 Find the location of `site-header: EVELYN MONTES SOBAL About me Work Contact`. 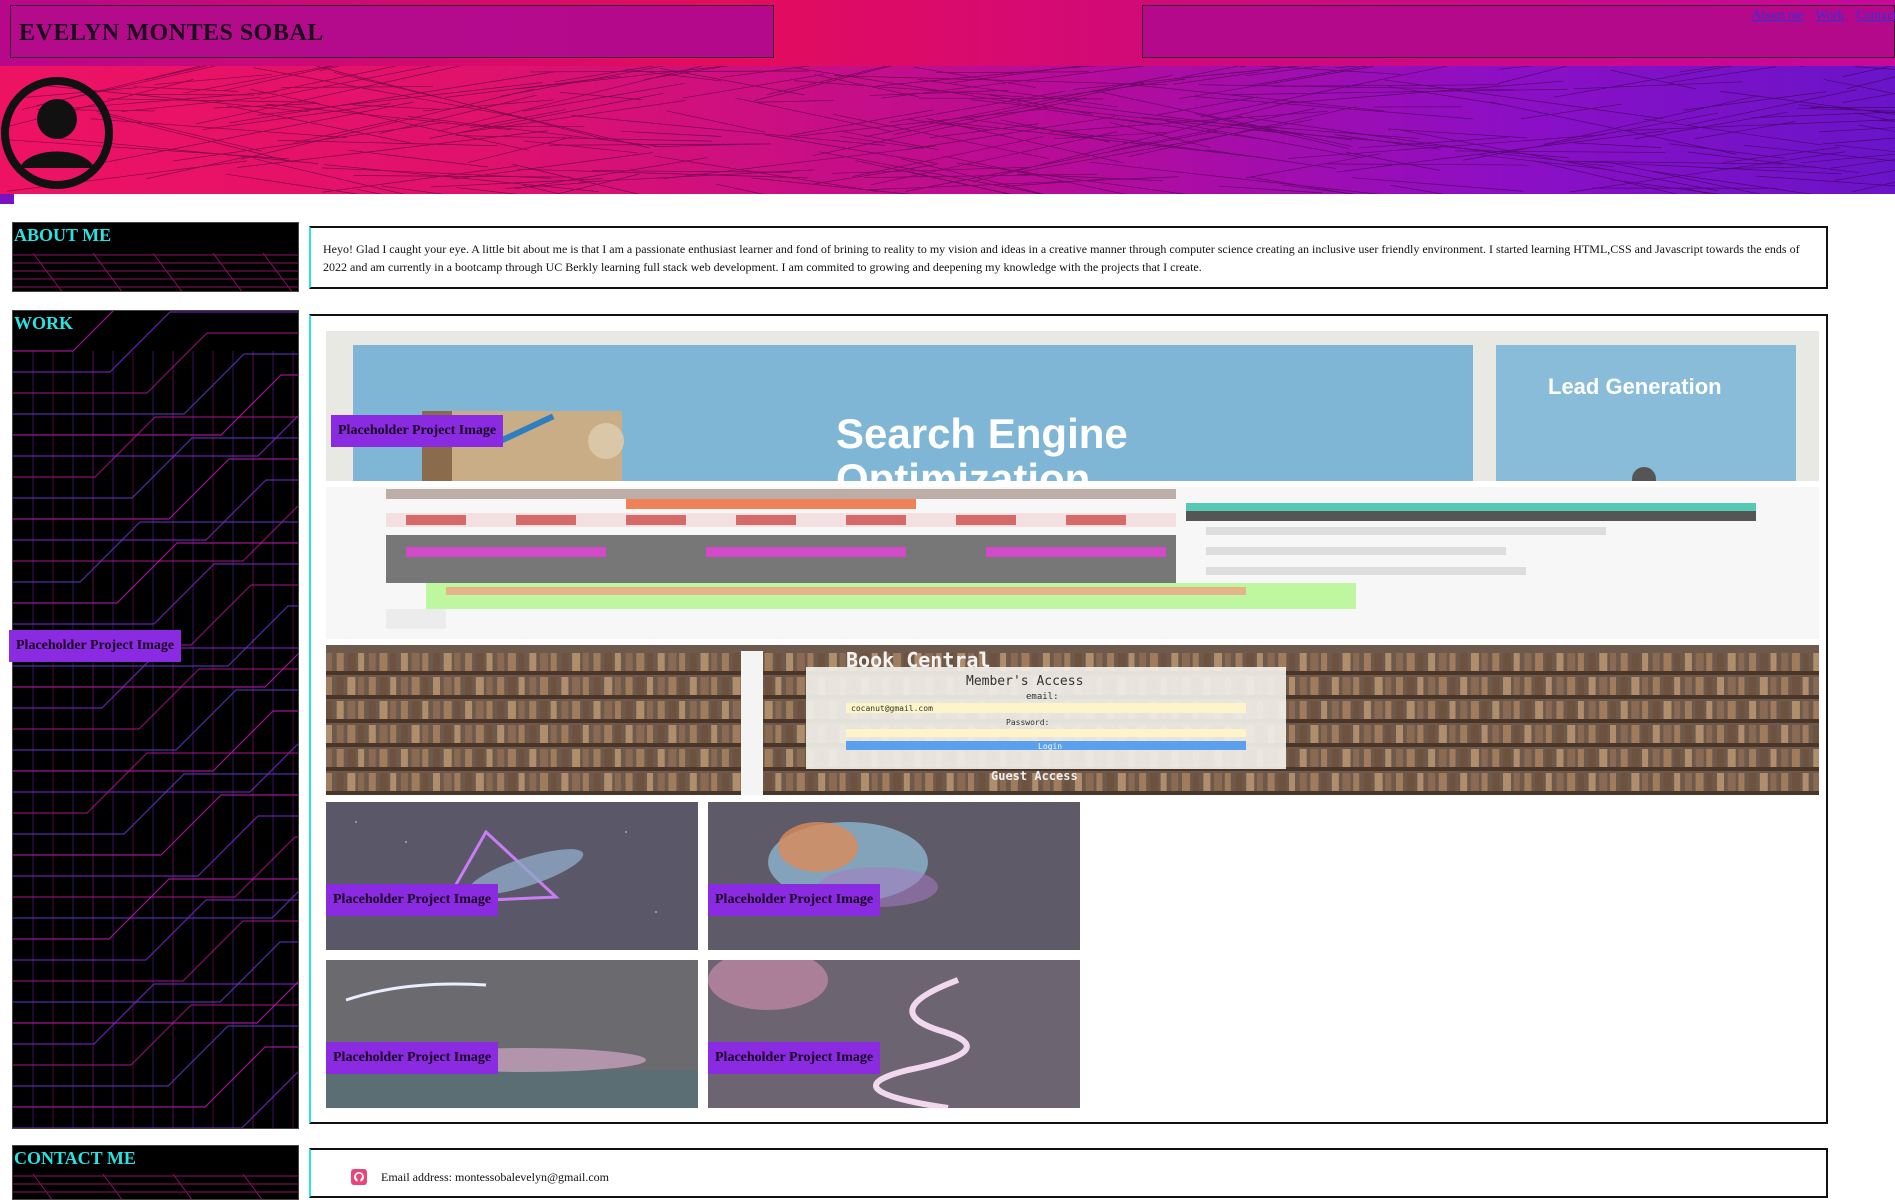

site-header: EVELYN MONTES SOBAL About me Work Contact is located at coordinates (947, 33).